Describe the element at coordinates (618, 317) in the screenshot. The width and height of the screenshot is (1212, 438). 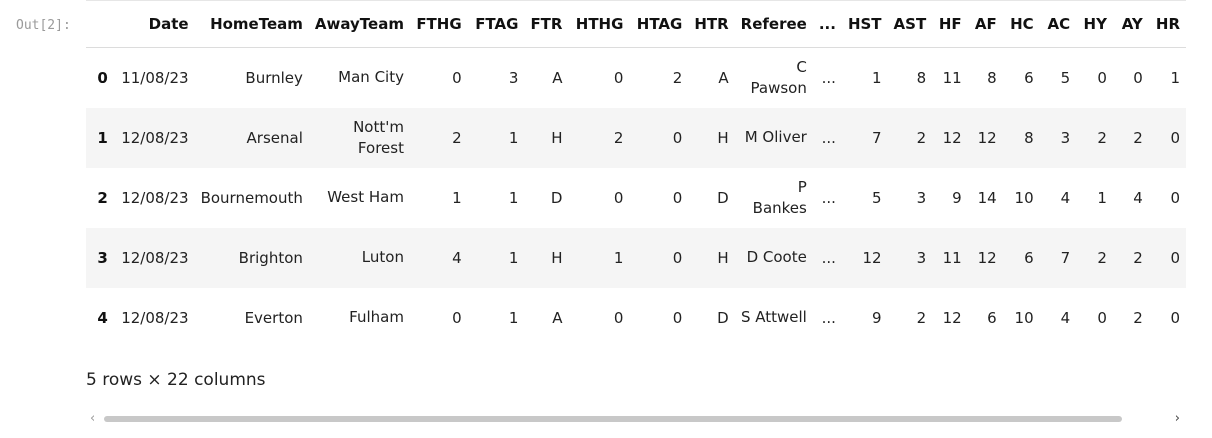
I see `cell-hthg: 0` at that location.